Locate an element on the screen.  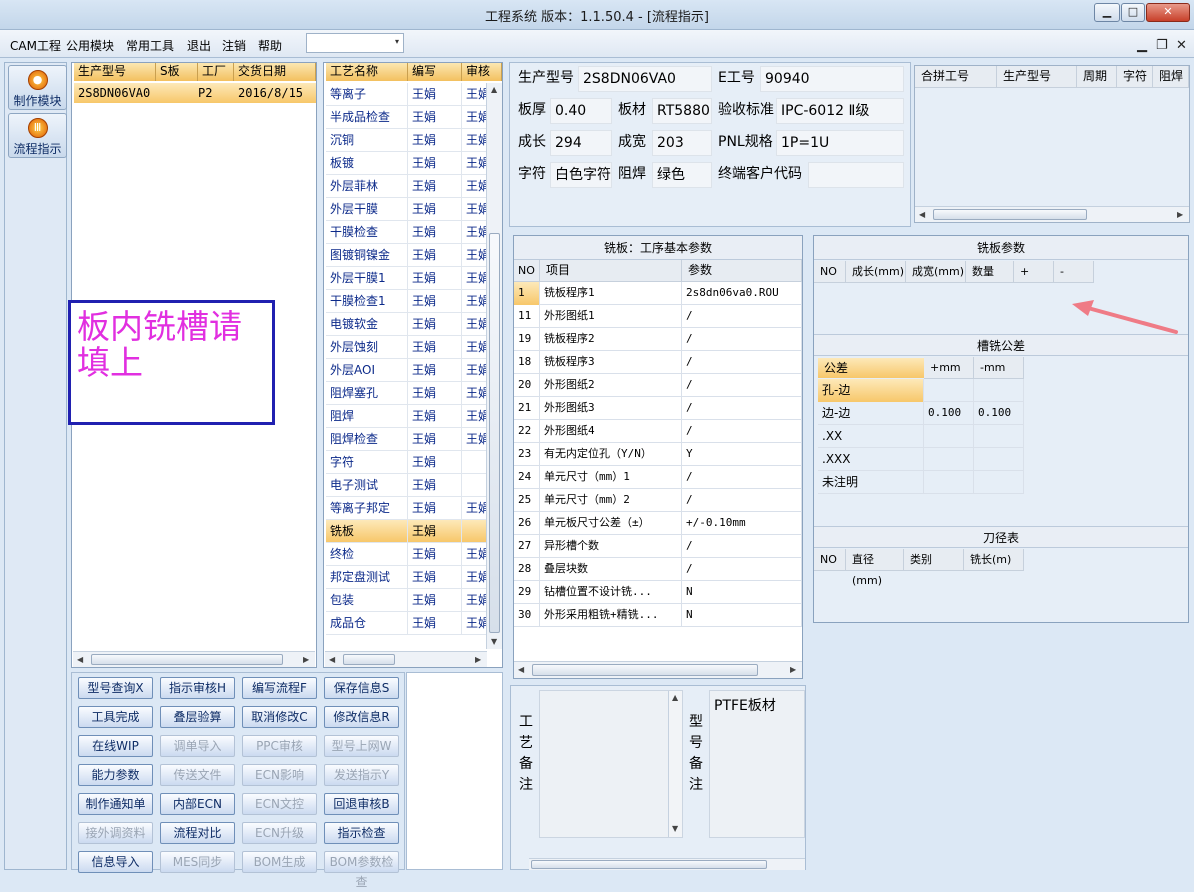
process-hscroll: ◀ ▶ is located at coordinates (406, 659).